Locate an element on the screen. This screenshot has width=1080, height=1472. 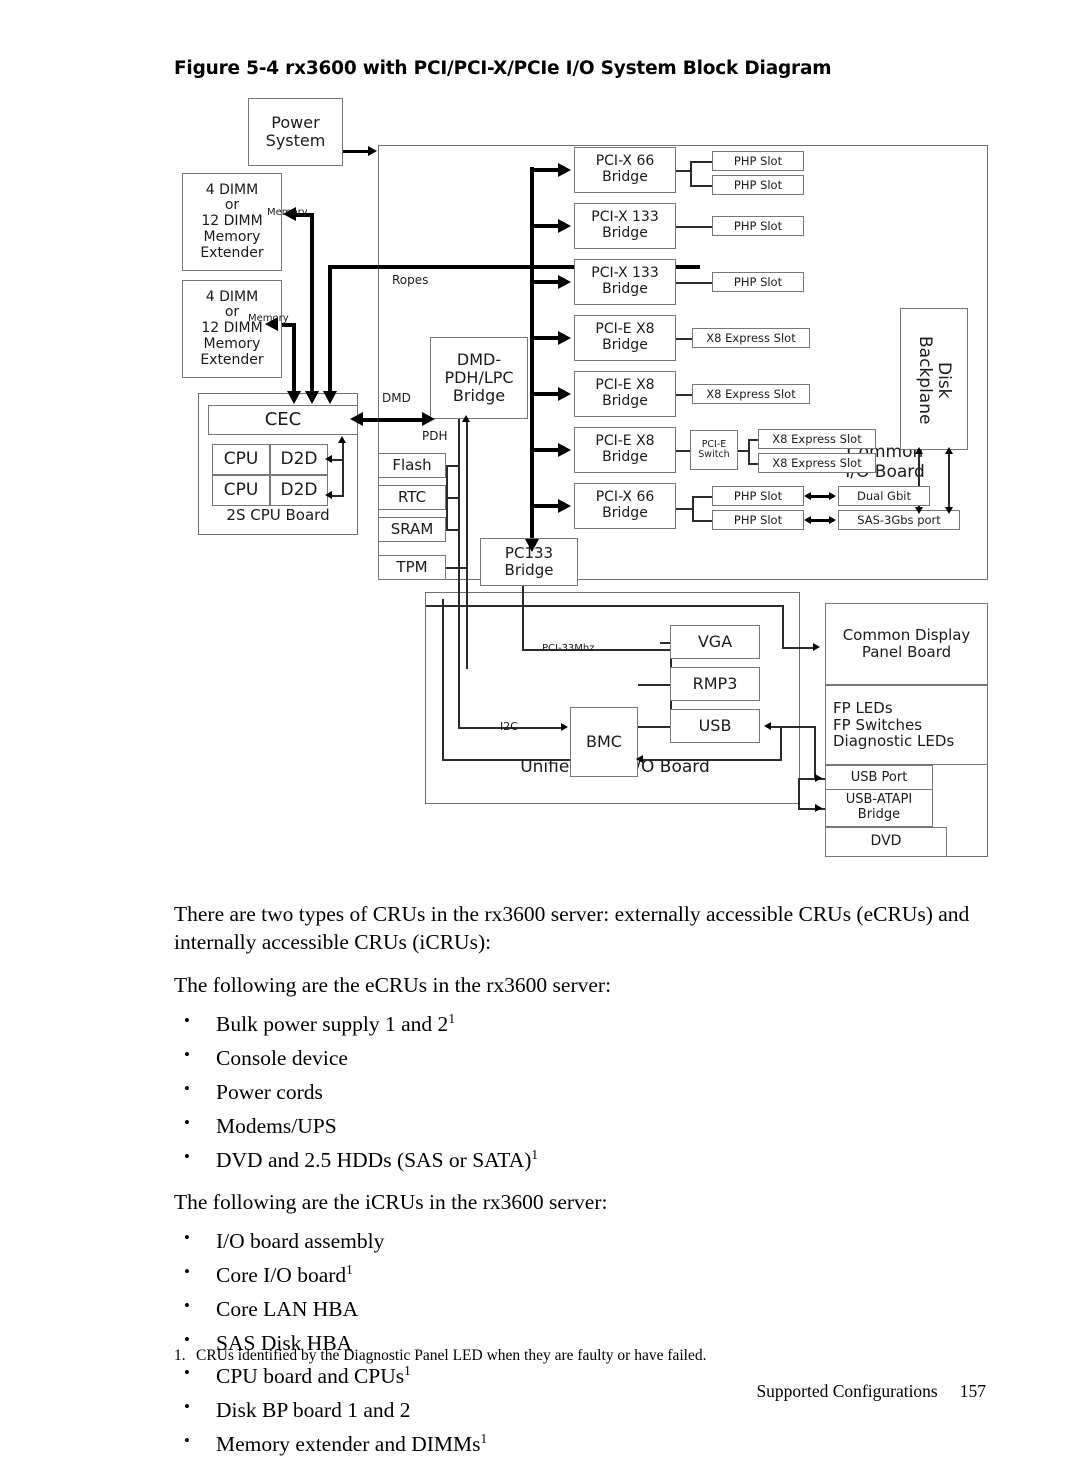
memory-bus-1-v is located at coordinates (312, 306).